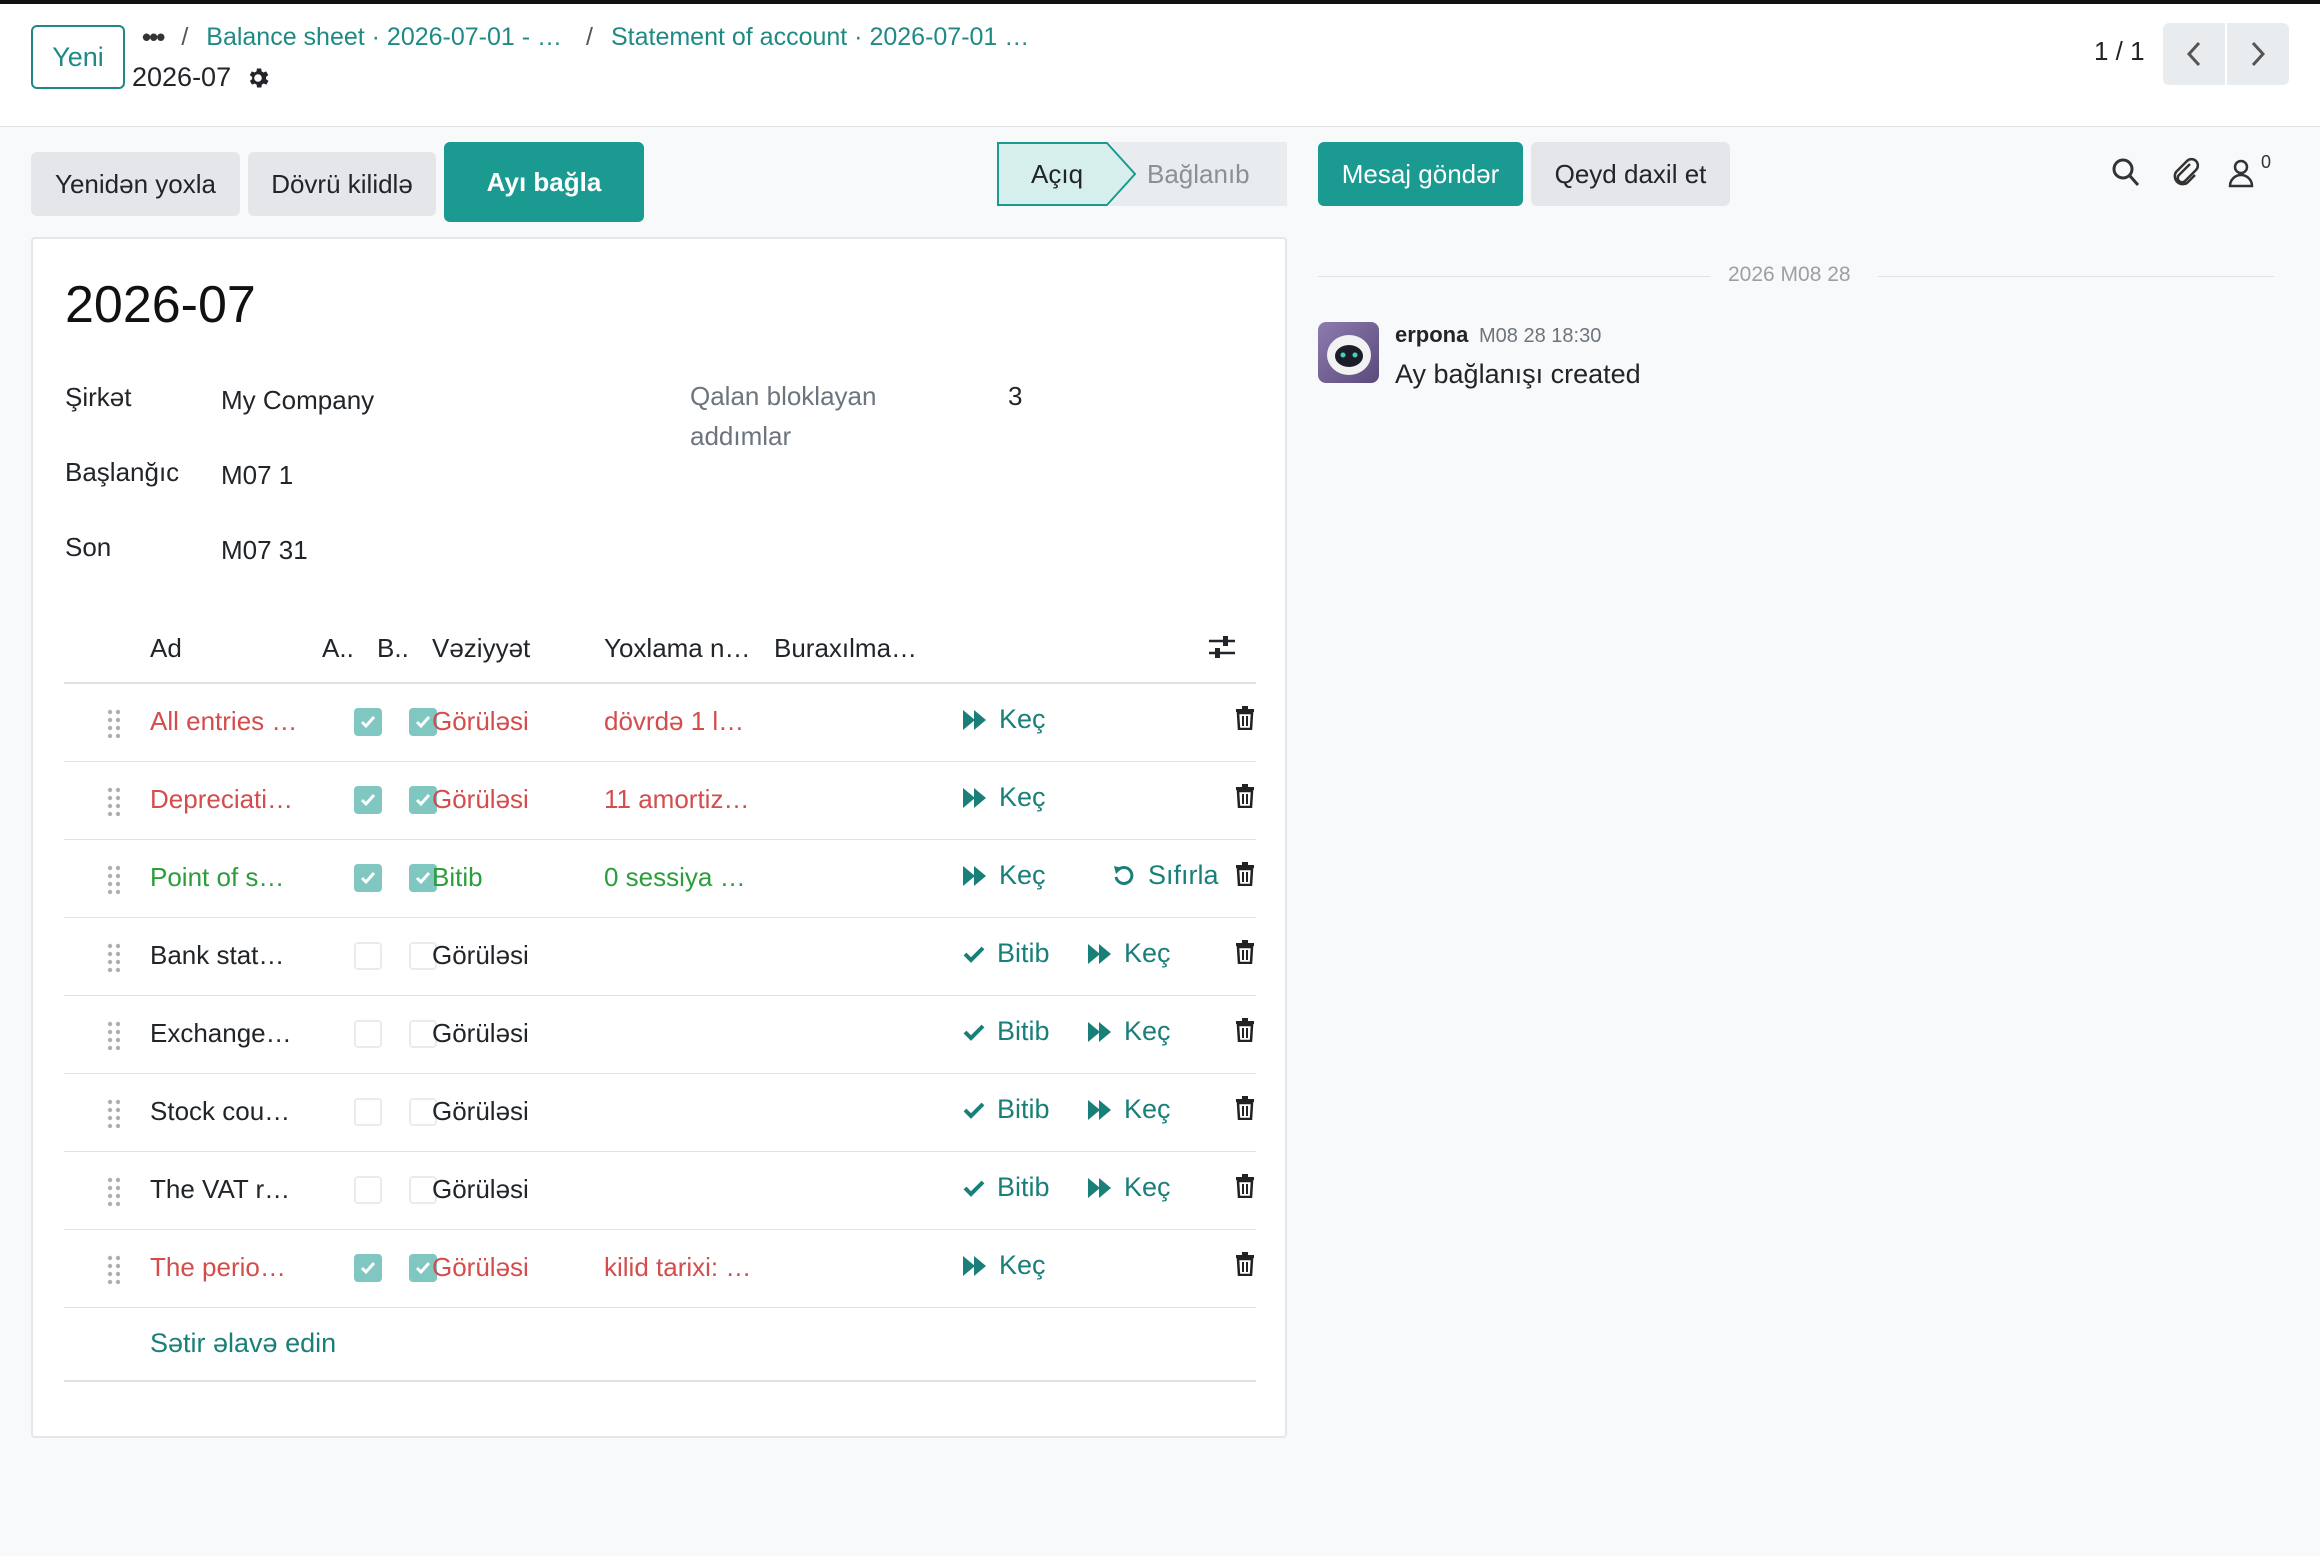  Describe the element at coordinates (1222, 647) in the screenshot. I see `optional-columns-icon` at that location.